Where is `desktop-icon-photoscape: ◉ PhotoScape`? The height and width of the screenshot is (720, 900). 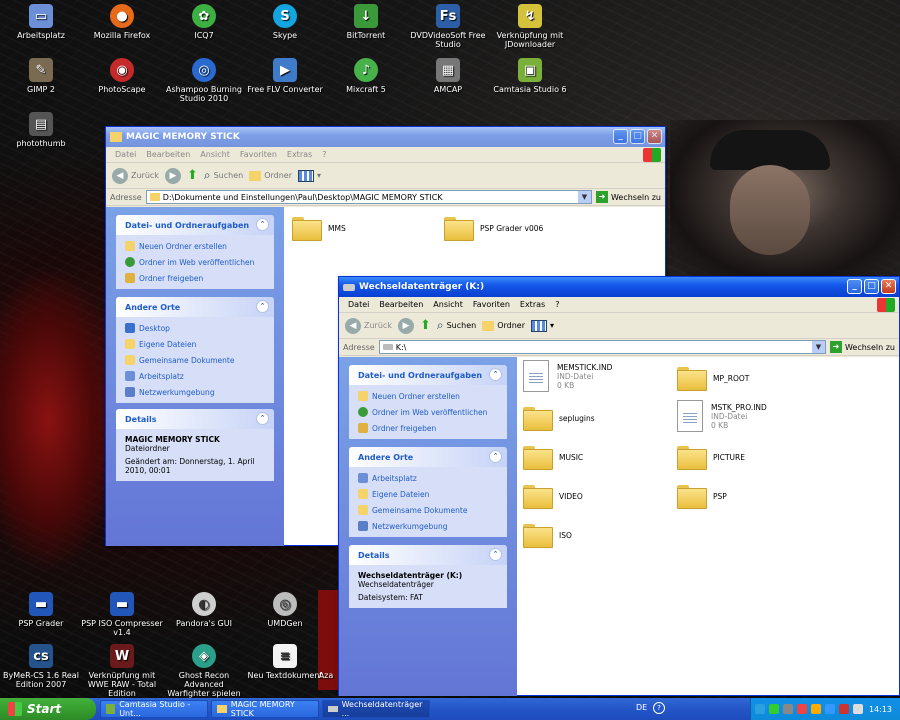
desktop-icon-photoscape: ◉ PhotoScape is located at coordinates (122, 76).